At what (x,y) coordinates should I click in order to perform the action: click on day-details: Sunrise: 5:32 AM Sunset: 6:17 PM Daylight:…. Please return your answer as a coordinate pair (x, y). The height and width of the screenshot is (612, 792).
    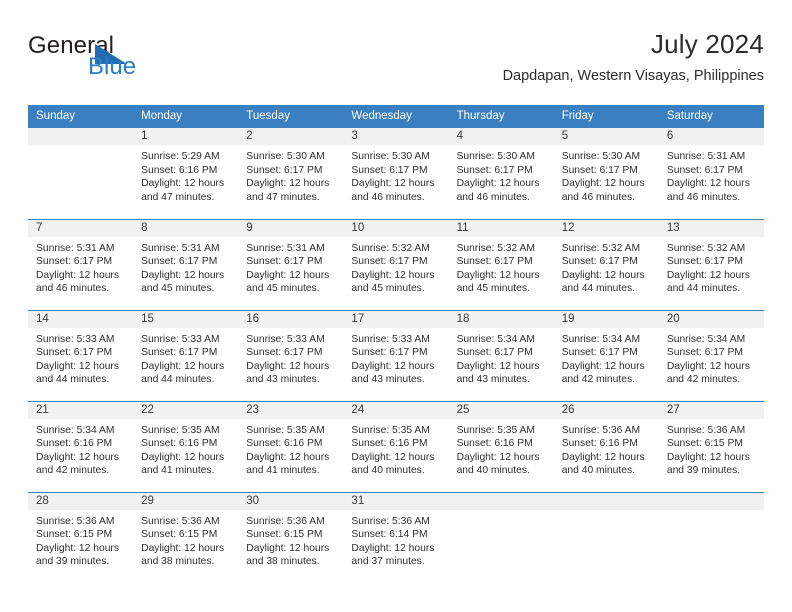
    Looking at the image, I should click on (606, 266).